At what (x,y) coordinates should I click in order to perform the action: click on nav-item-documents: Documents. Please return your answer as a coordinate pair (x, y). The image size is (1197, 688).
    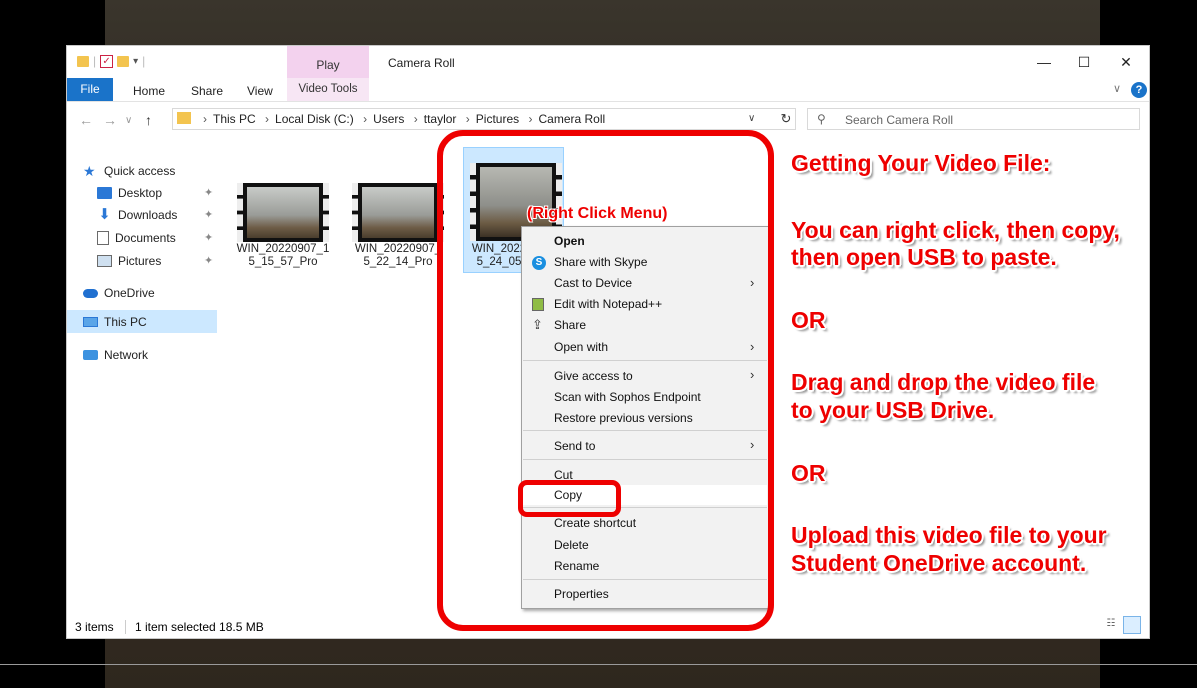
    Looking at the image, I should click on (136, 238).